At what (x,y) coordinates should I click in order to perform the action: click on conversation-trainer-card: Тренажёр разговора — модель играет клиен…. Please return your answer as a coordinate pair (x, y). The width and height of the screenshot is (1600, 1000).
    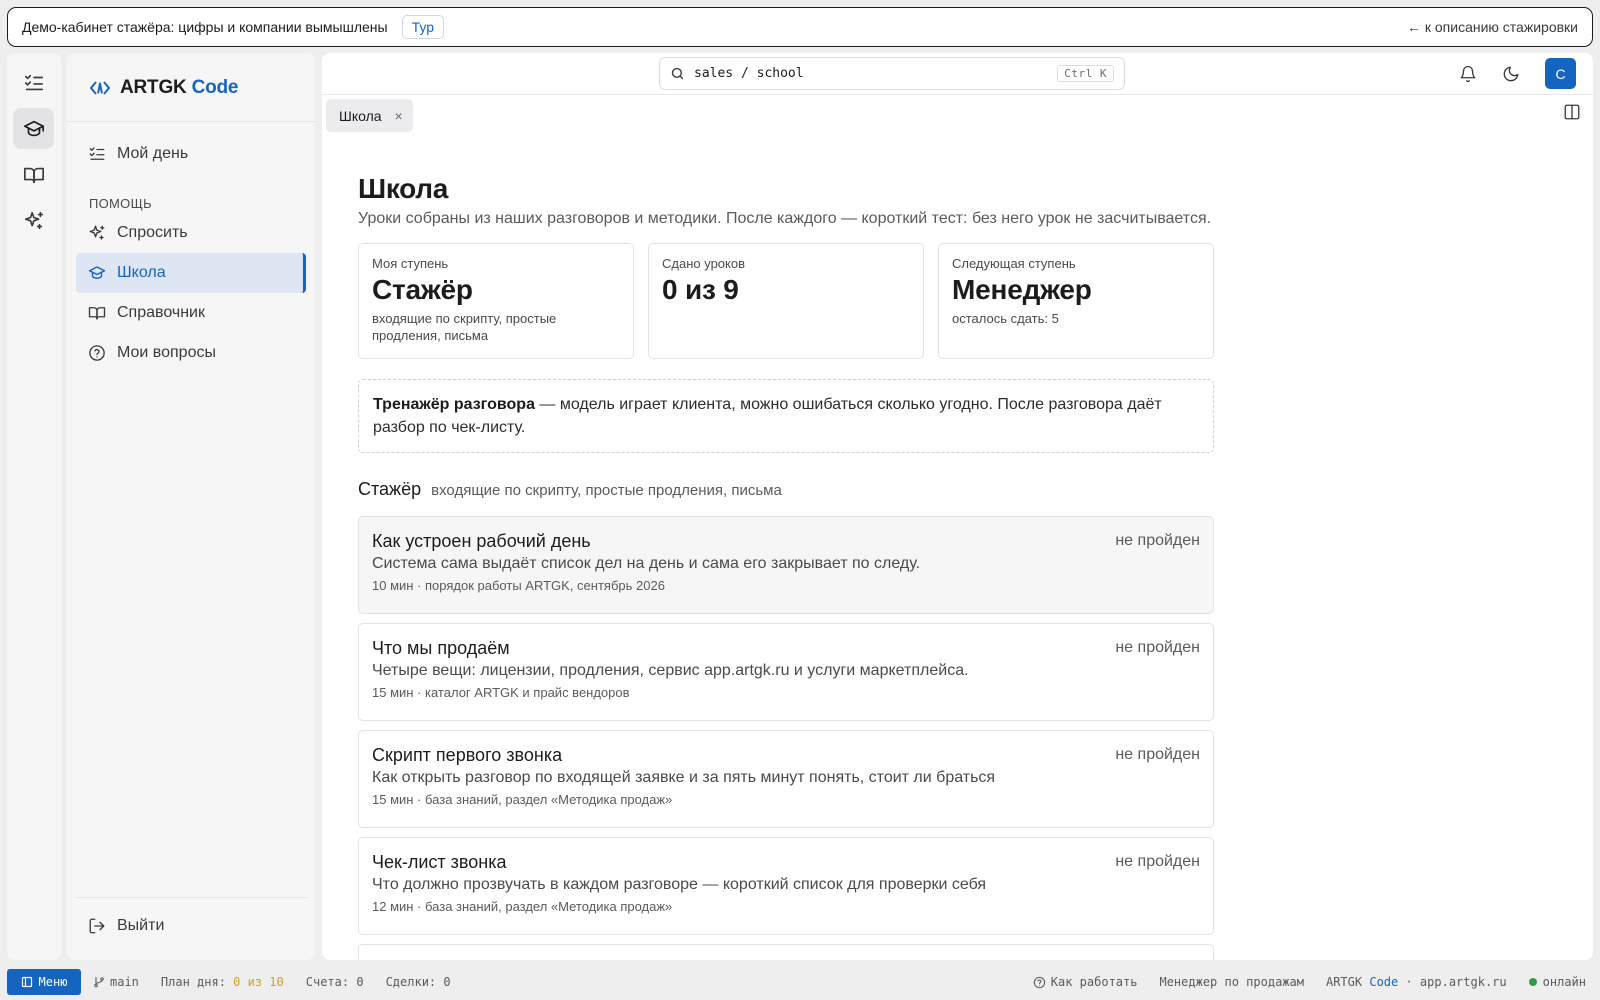
    Looking at the image, I should click on (786, 416).